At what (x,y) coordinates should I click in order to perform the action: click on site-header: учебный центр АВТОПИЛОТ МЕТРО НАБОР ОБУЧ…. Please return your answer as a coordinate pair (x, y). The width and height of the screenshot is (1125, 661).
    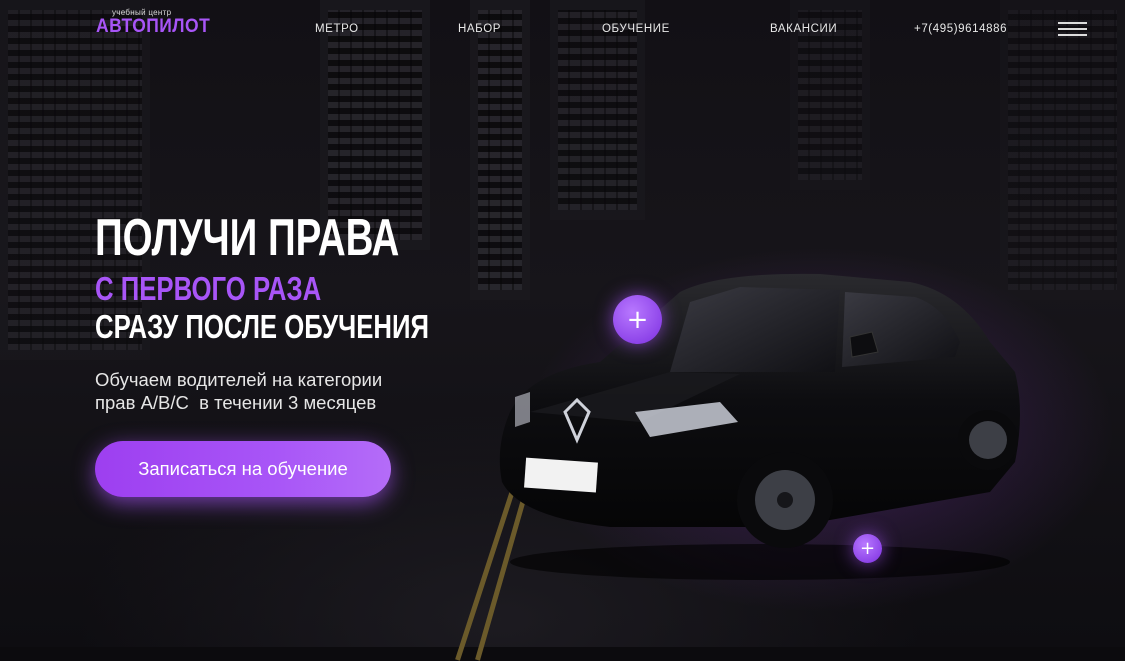
    Looking at the image, I should click on (562, 30).